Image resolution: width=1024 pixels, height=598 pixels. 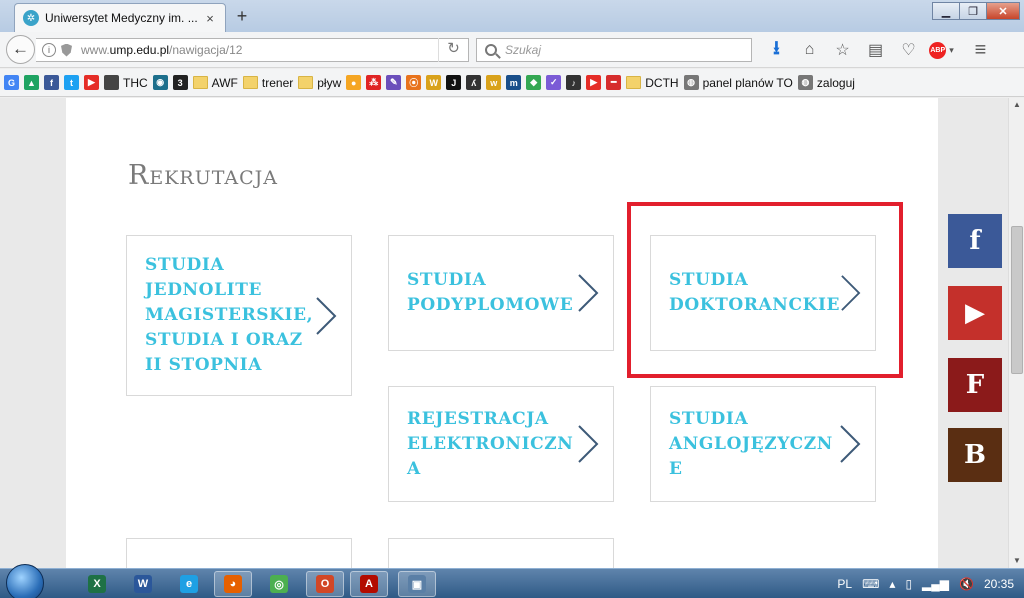 I want to click on circle-icon: ◉, so click(x=160, y=82).